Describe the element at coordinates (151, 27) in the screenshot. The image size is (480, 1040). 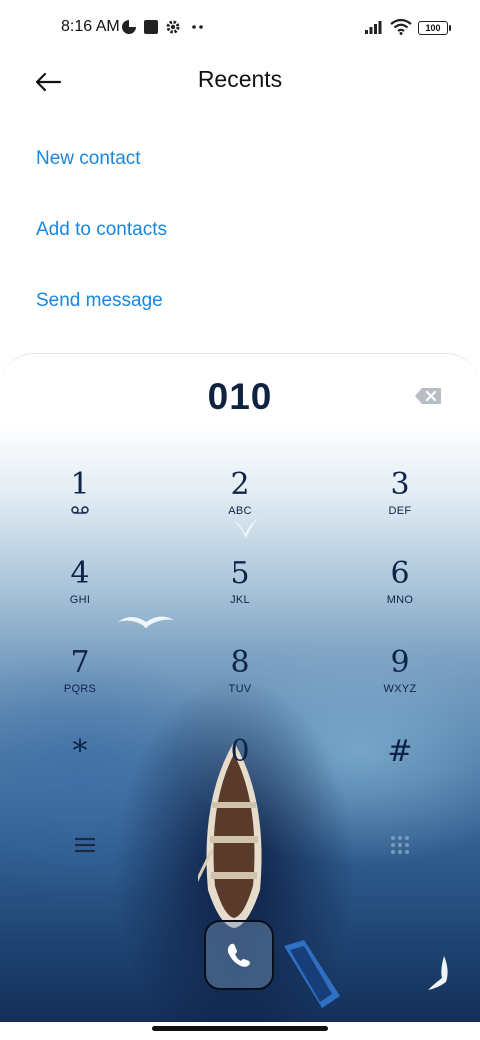
I see `app-notification-icon` at that location.